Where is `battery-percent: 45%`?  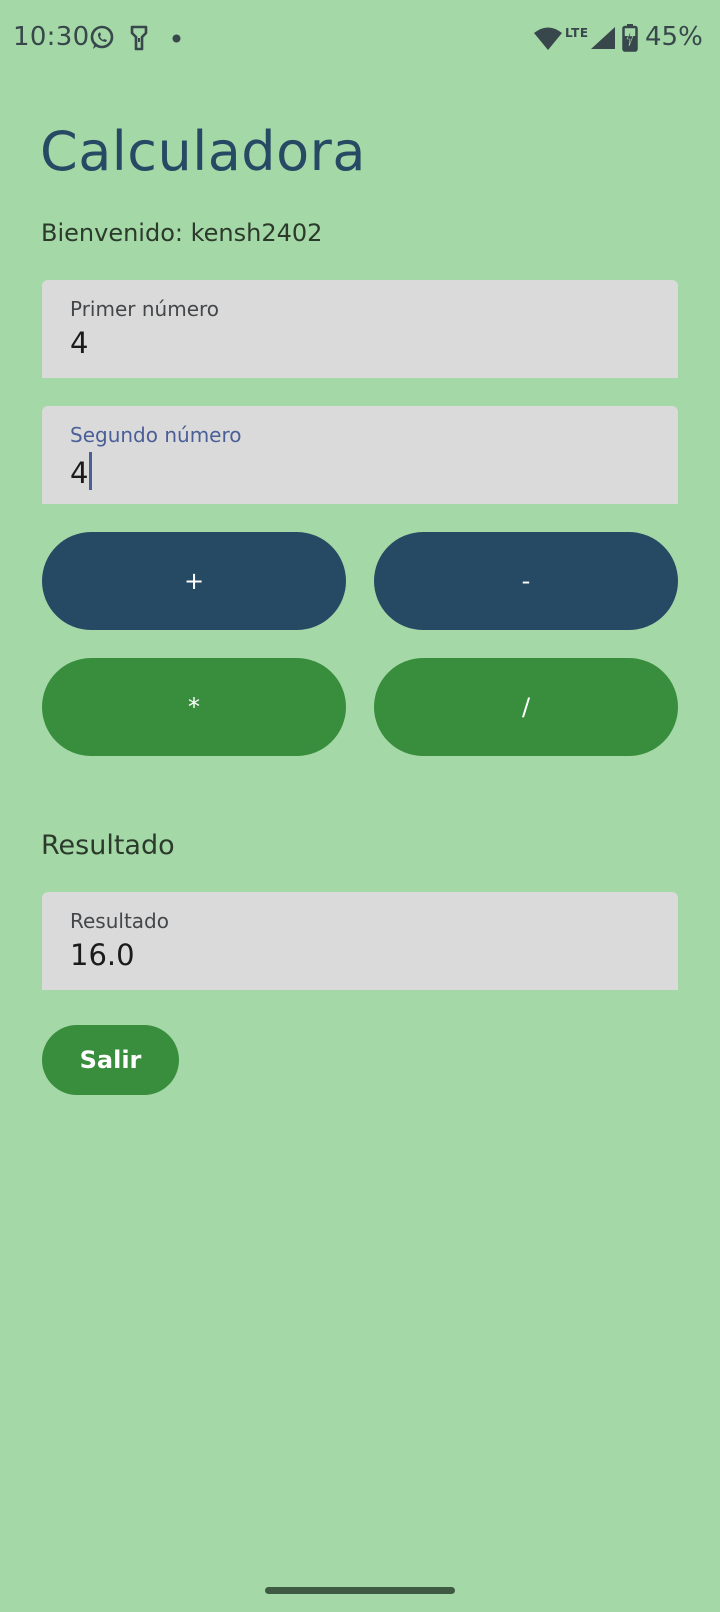
battery-percent: 45% is located at coordinates (674, 37).